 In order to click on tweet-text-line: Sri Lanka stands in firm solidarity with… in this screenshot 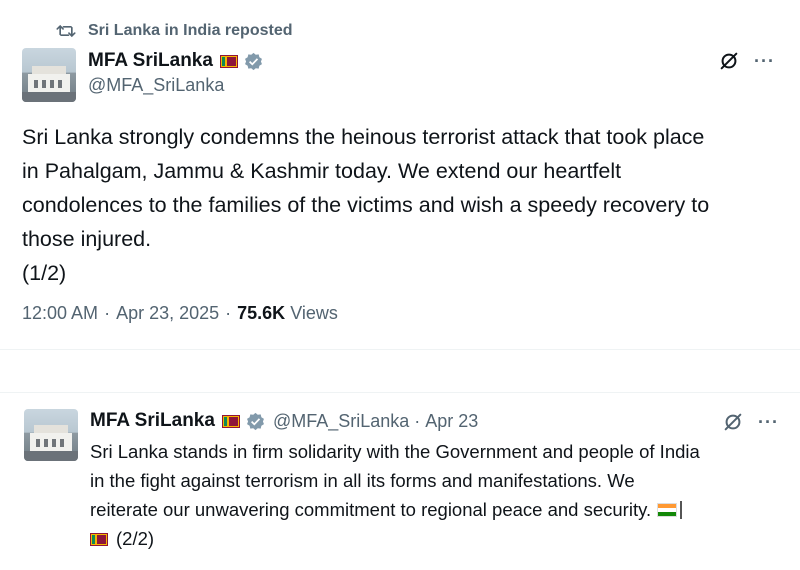, I will do `click(395, 451)`.